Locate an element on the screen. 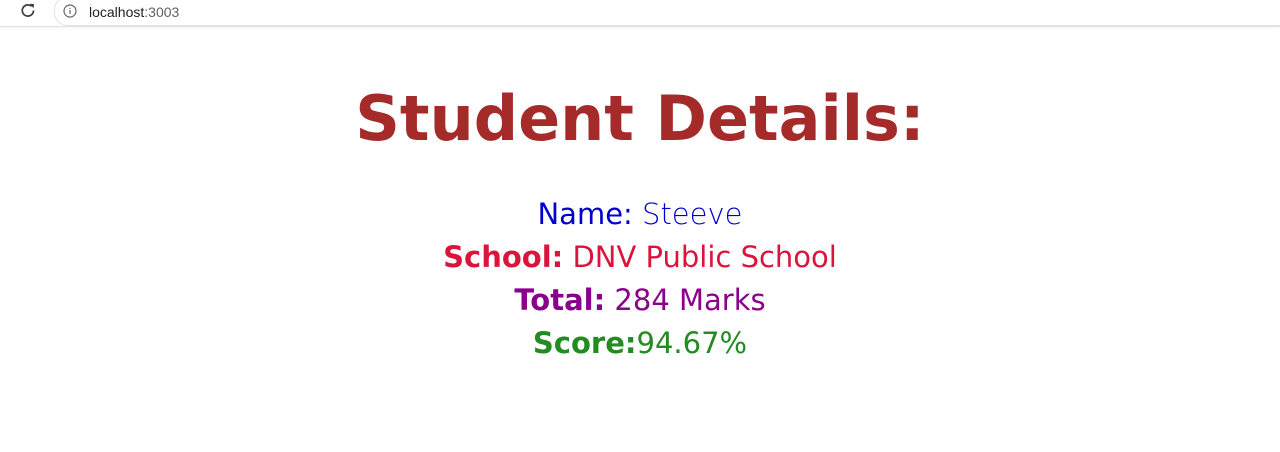  detail-score-value: 94.67% is located at coordinates (692, 343).